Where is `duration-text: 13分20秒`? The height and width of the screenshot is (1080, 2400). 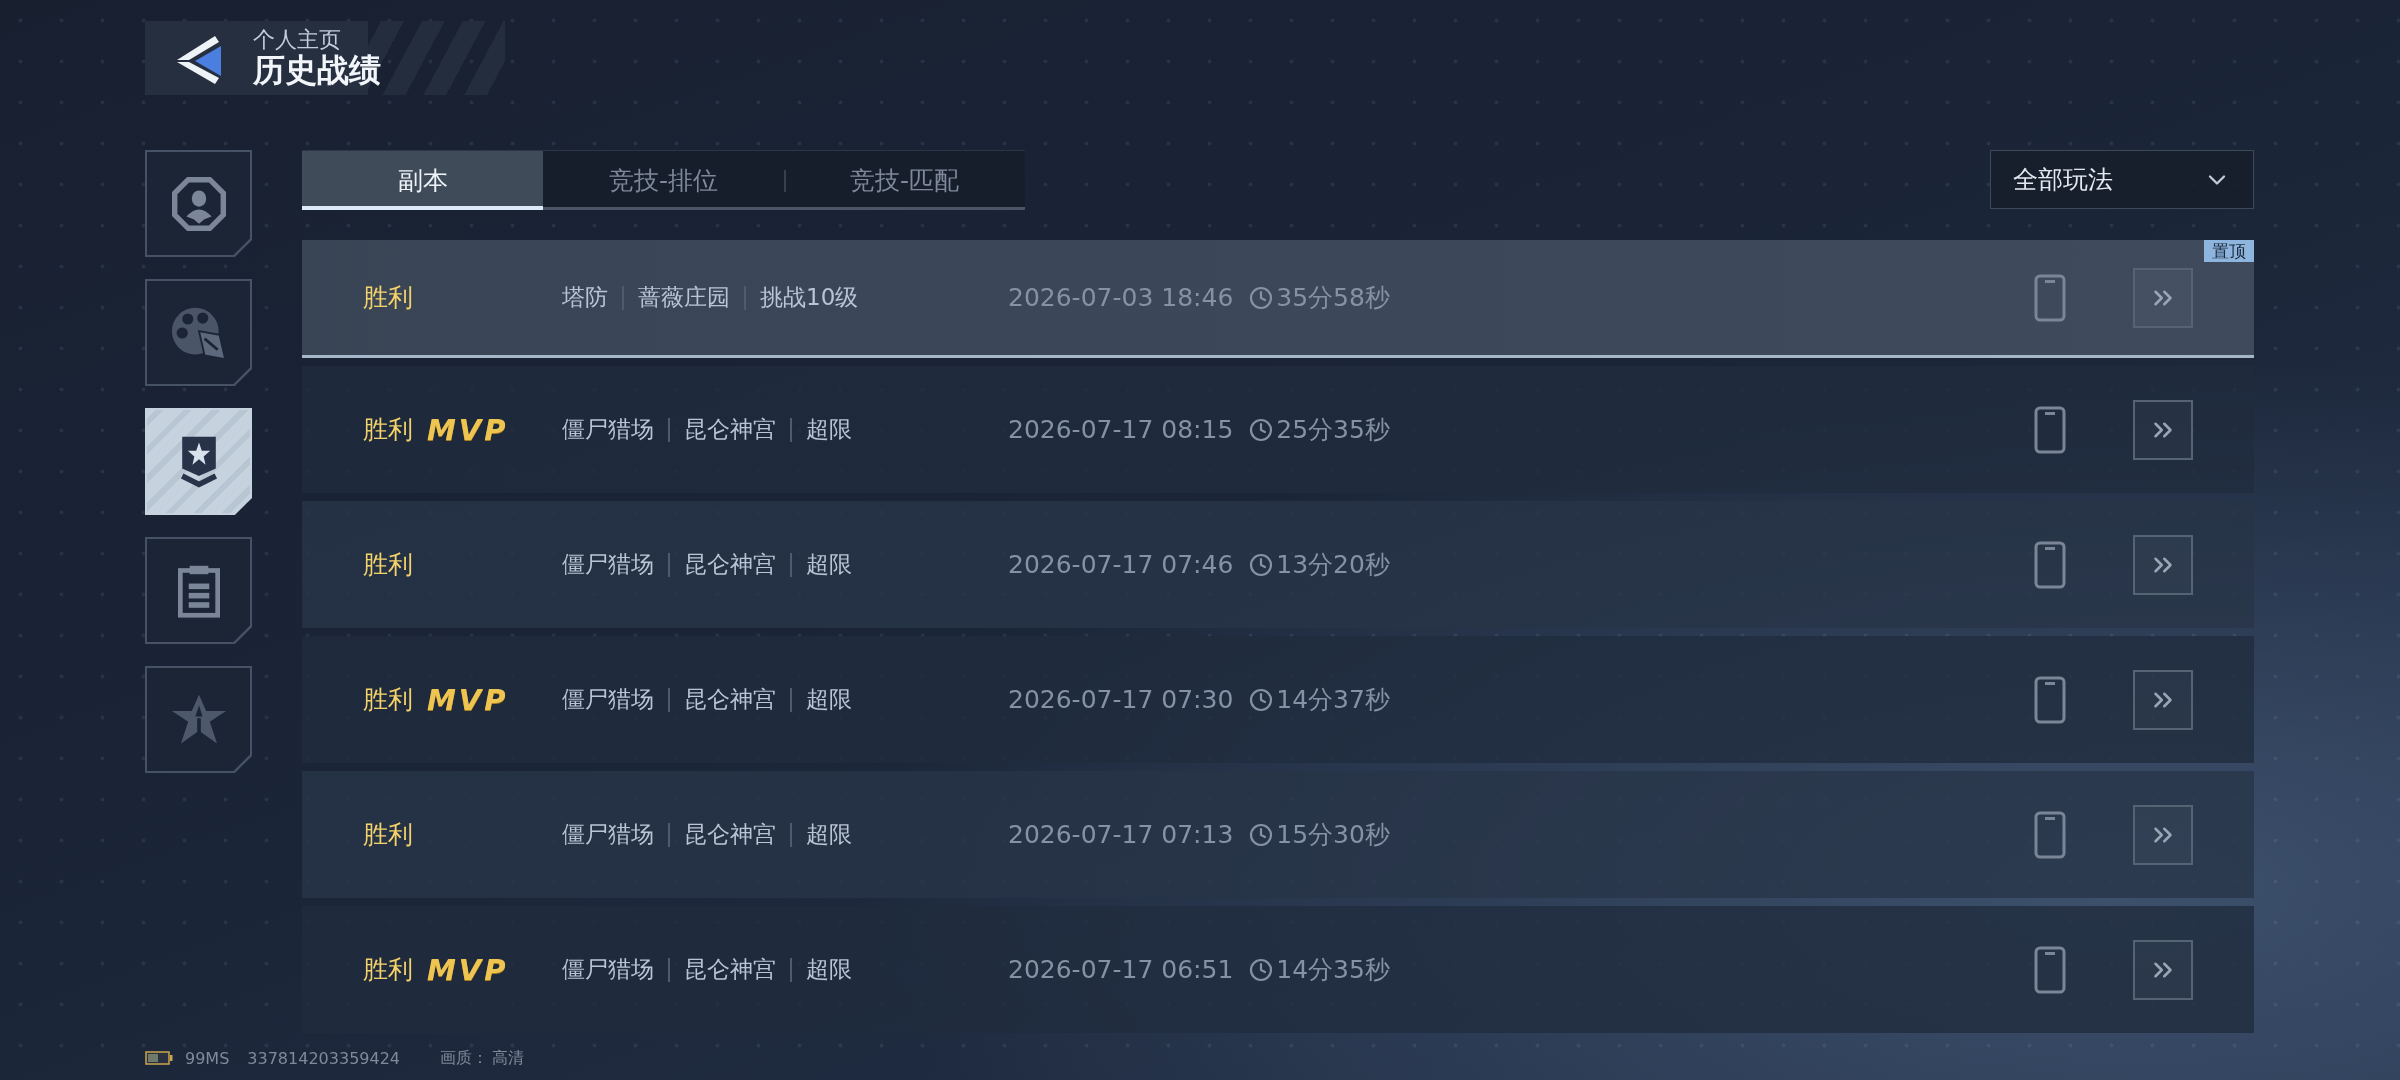
duration-text: 13分20秒 is located at coordinates (1333, 565).